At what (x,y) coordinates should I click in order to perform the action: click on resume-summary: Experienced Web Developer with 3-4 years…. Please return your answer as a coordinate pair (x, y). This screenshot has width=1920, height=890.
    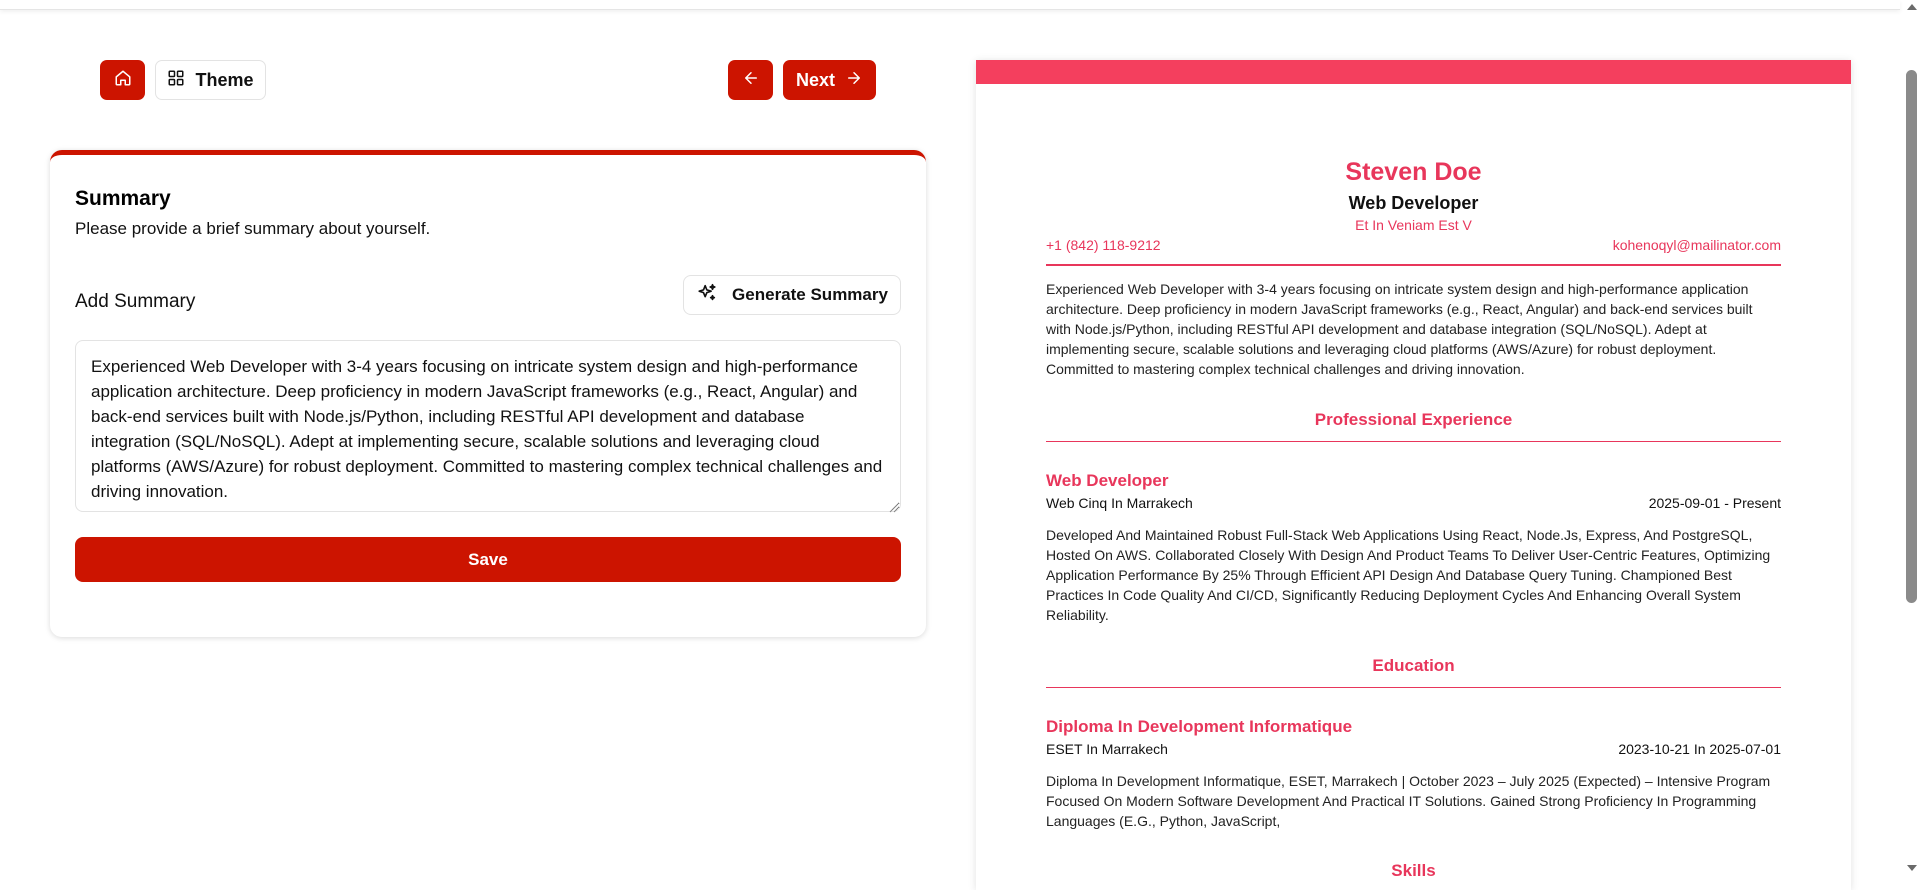
    Looking at the image, I should click on (1399, 329).